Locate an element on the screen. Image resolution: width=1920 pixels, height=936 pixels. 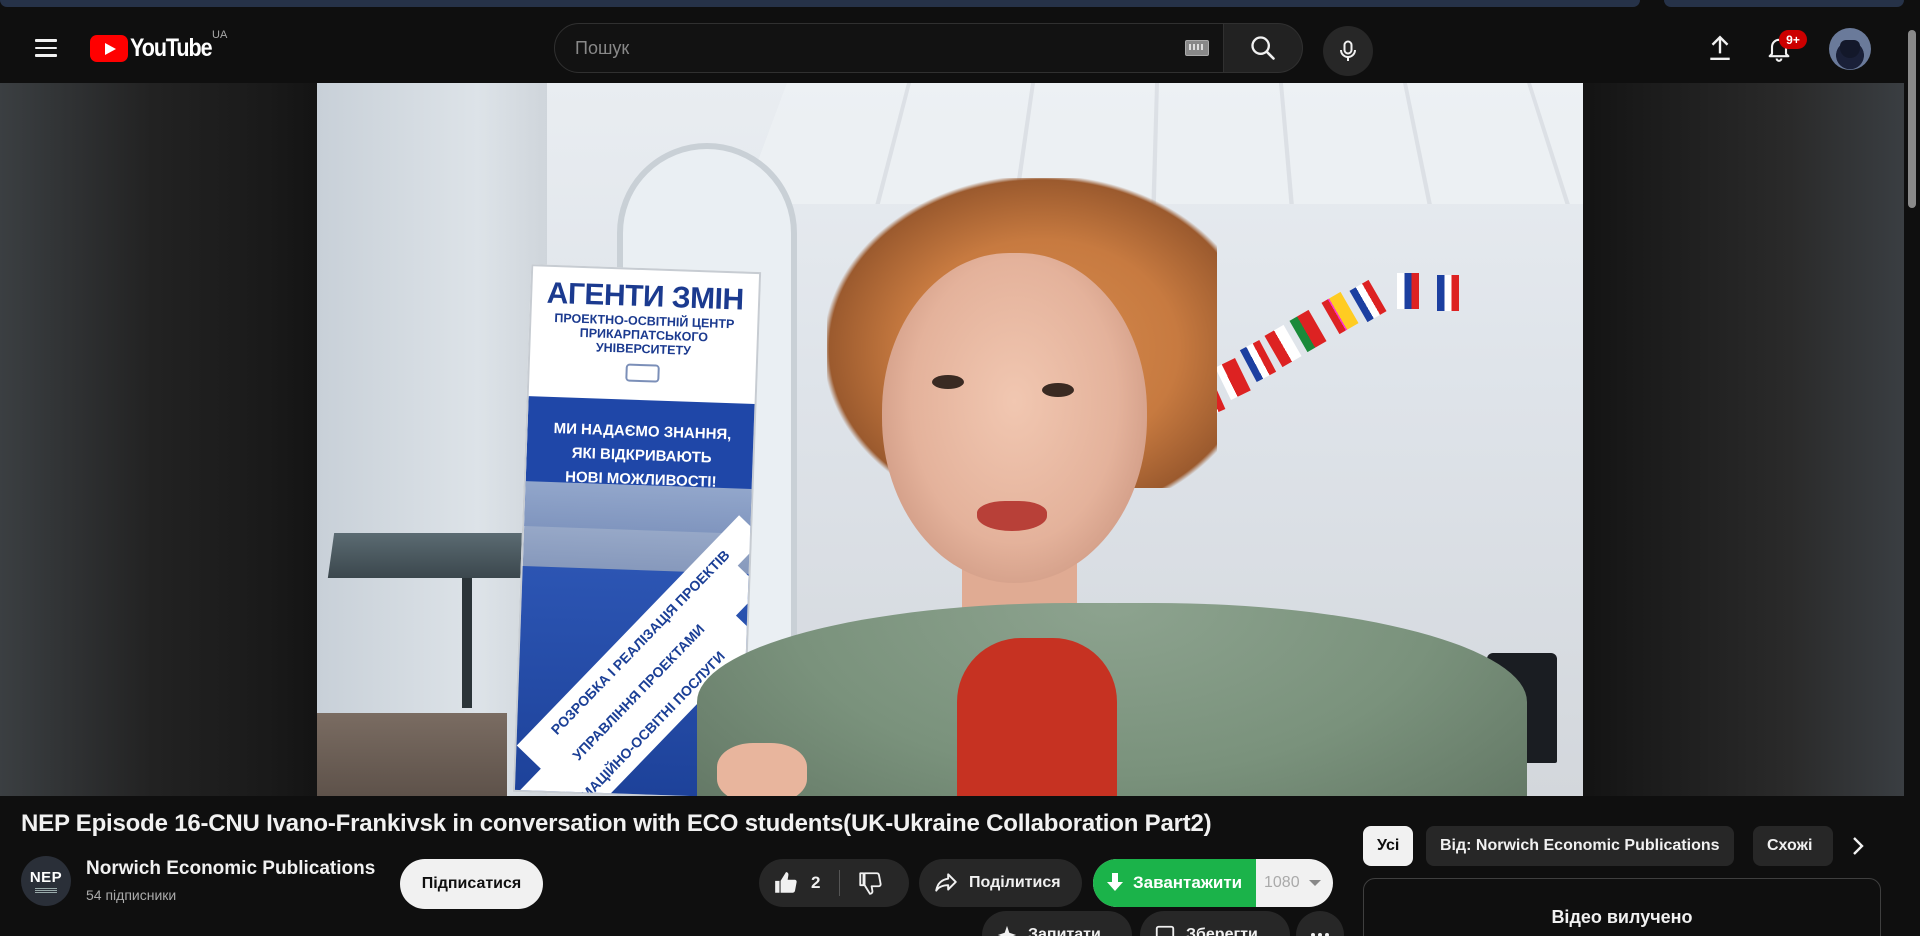
share-label: Поділитися is located at coordinates (1015, 882).